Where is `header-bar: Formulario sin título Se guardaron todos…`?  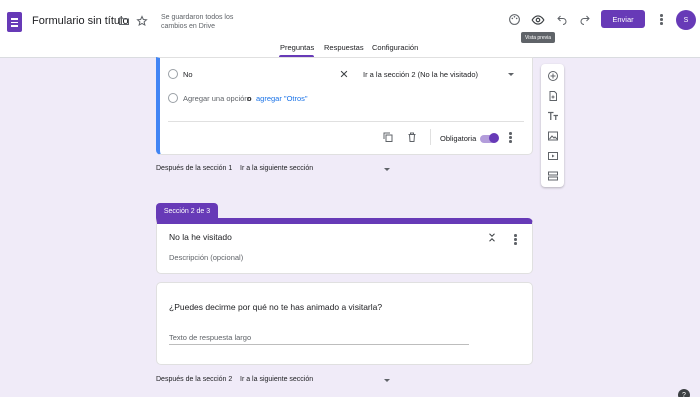 header-bar: Formulario sin título Se guardaron todos… is located at coordinates (350, 29).